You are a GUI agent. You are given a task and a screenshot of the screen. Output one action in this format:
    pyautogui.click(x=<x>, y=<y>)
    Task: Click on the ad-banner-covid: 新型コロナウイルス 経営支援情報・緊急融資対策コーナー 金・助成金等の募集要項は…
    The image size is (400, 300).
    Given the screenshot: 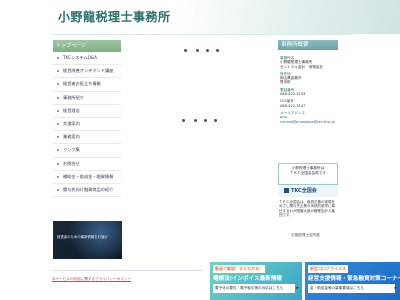 What is the action you would take?
    pyautogui.click(x=352, y=281)
    